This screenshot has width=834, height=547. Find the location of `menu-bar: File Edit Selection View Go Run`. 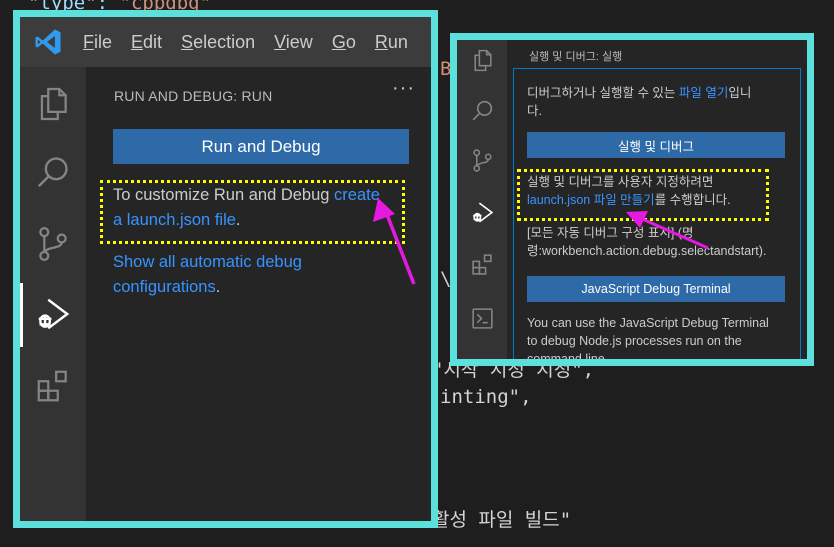

menu-bar: File Edit Selection View Go Run is located at coordinates (225, 42).